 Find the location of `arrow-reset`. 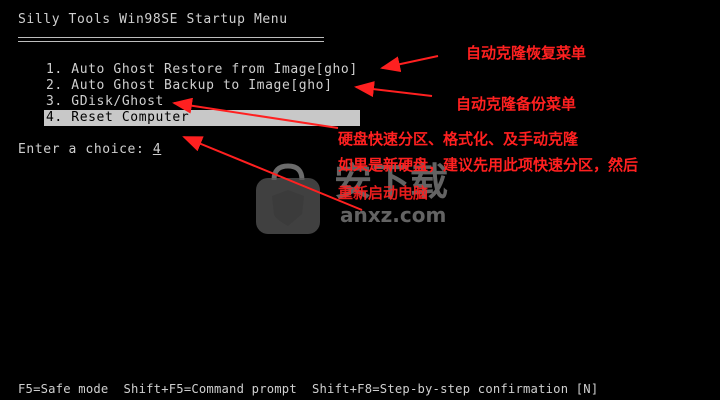

arrow-reset is located at coordinates (272, 173).